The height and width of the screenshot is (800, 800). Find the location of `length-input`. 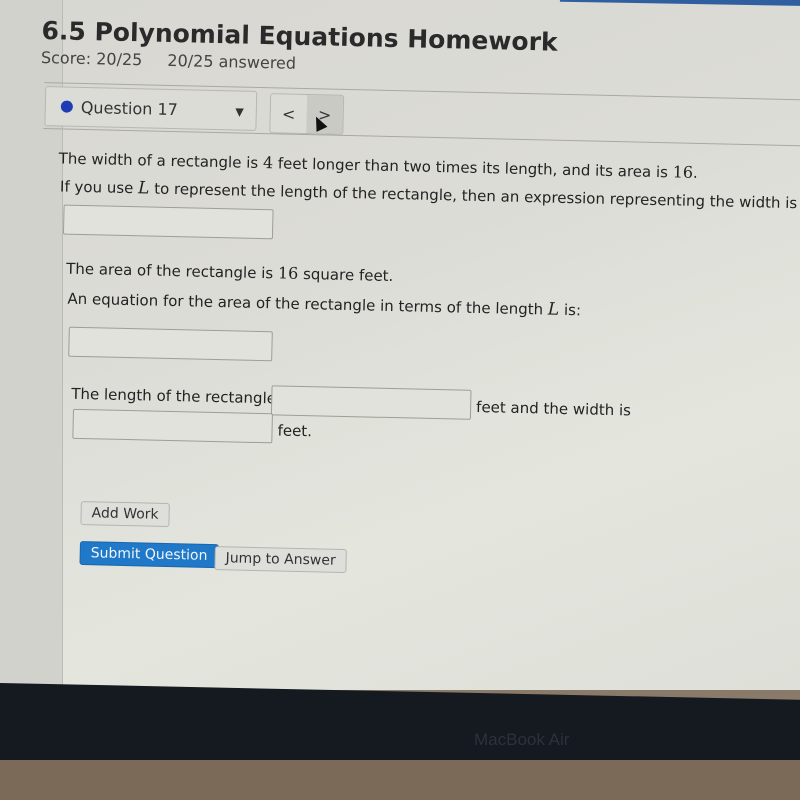

length-input is located at coordinates (371, 402).